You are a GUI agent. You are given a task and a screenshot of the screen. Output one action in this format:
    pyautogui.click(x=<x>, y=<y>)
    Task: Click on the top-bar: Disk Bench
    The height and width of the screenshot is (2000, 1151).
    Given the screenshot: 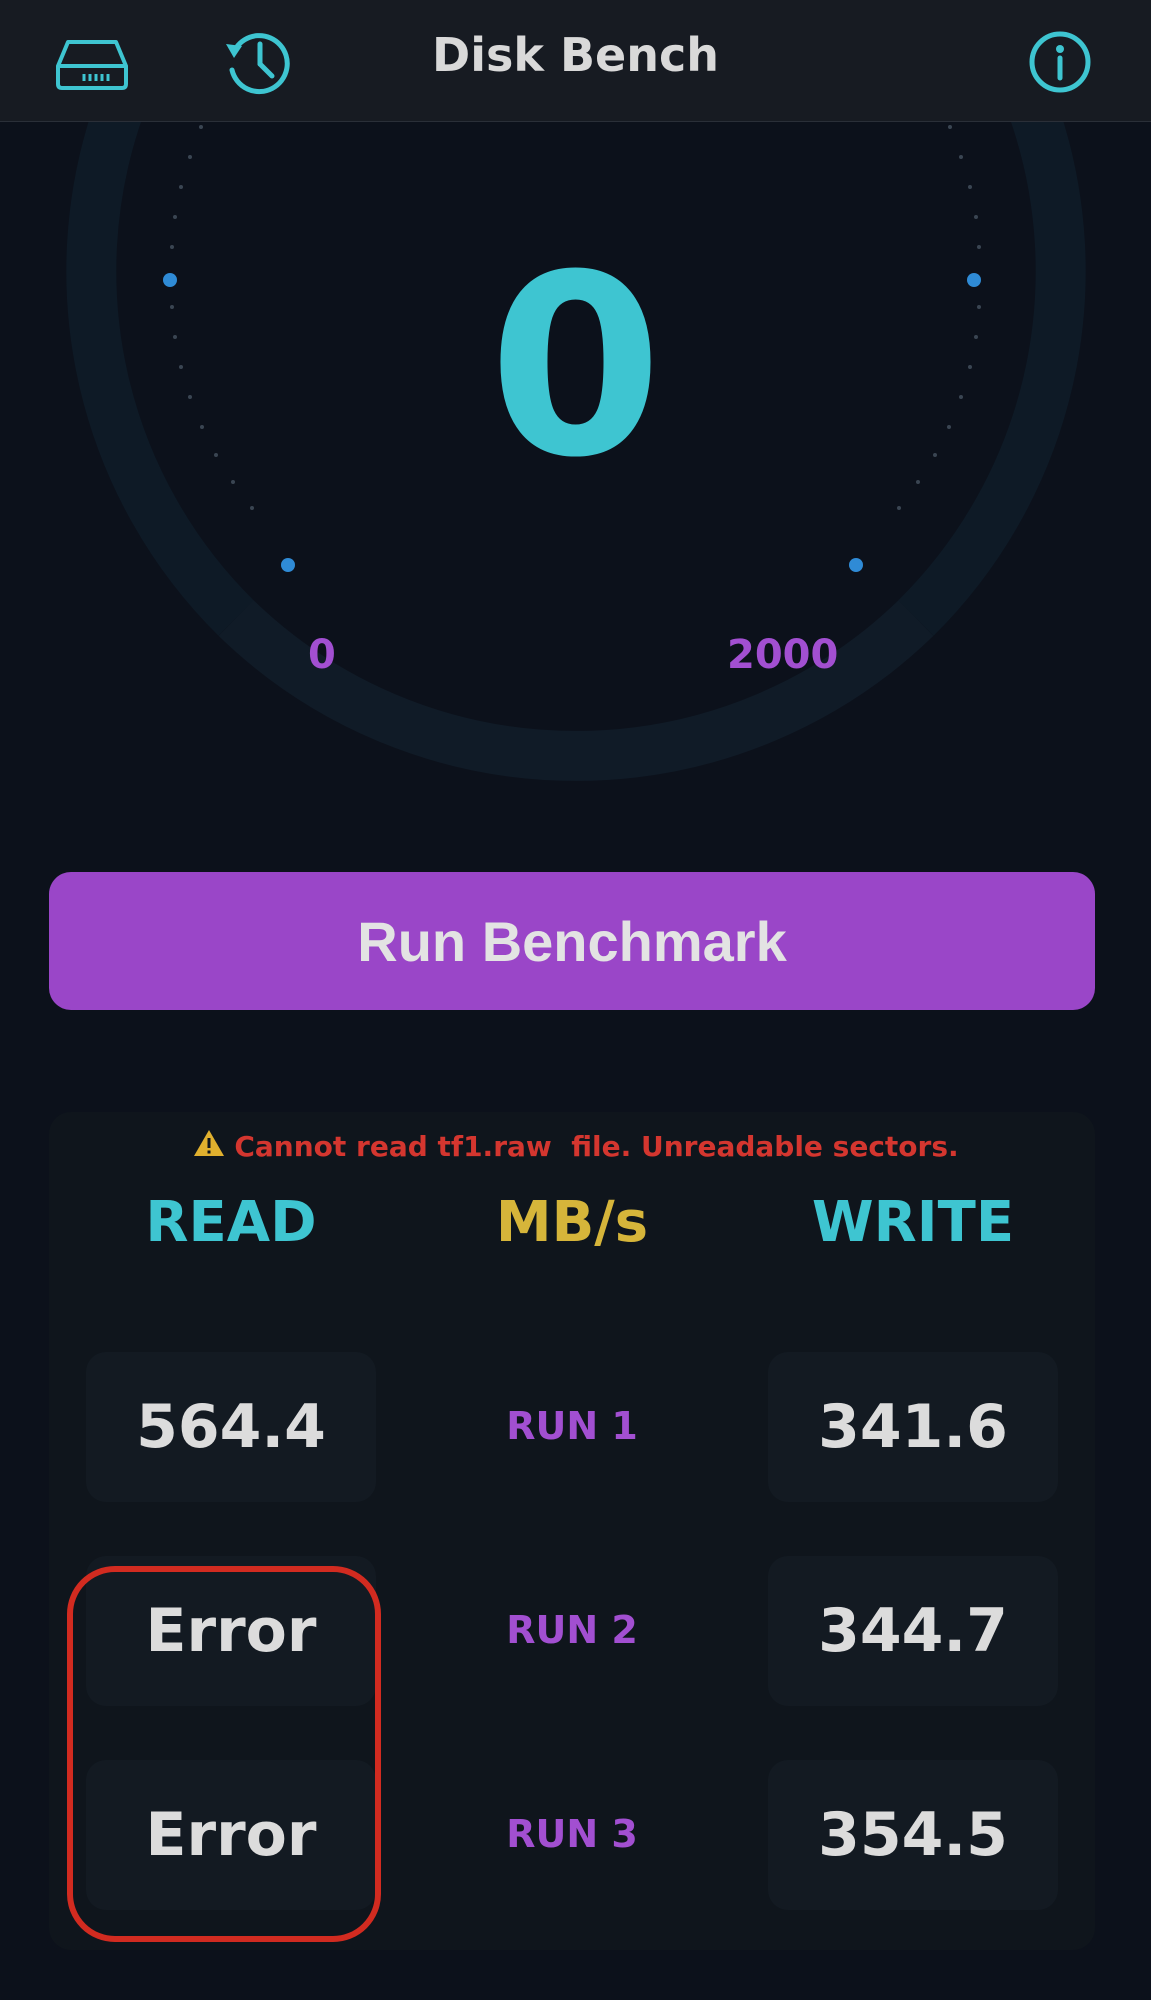 What is the action you would take?
    pyautogui.click(x=575, y=61)
    